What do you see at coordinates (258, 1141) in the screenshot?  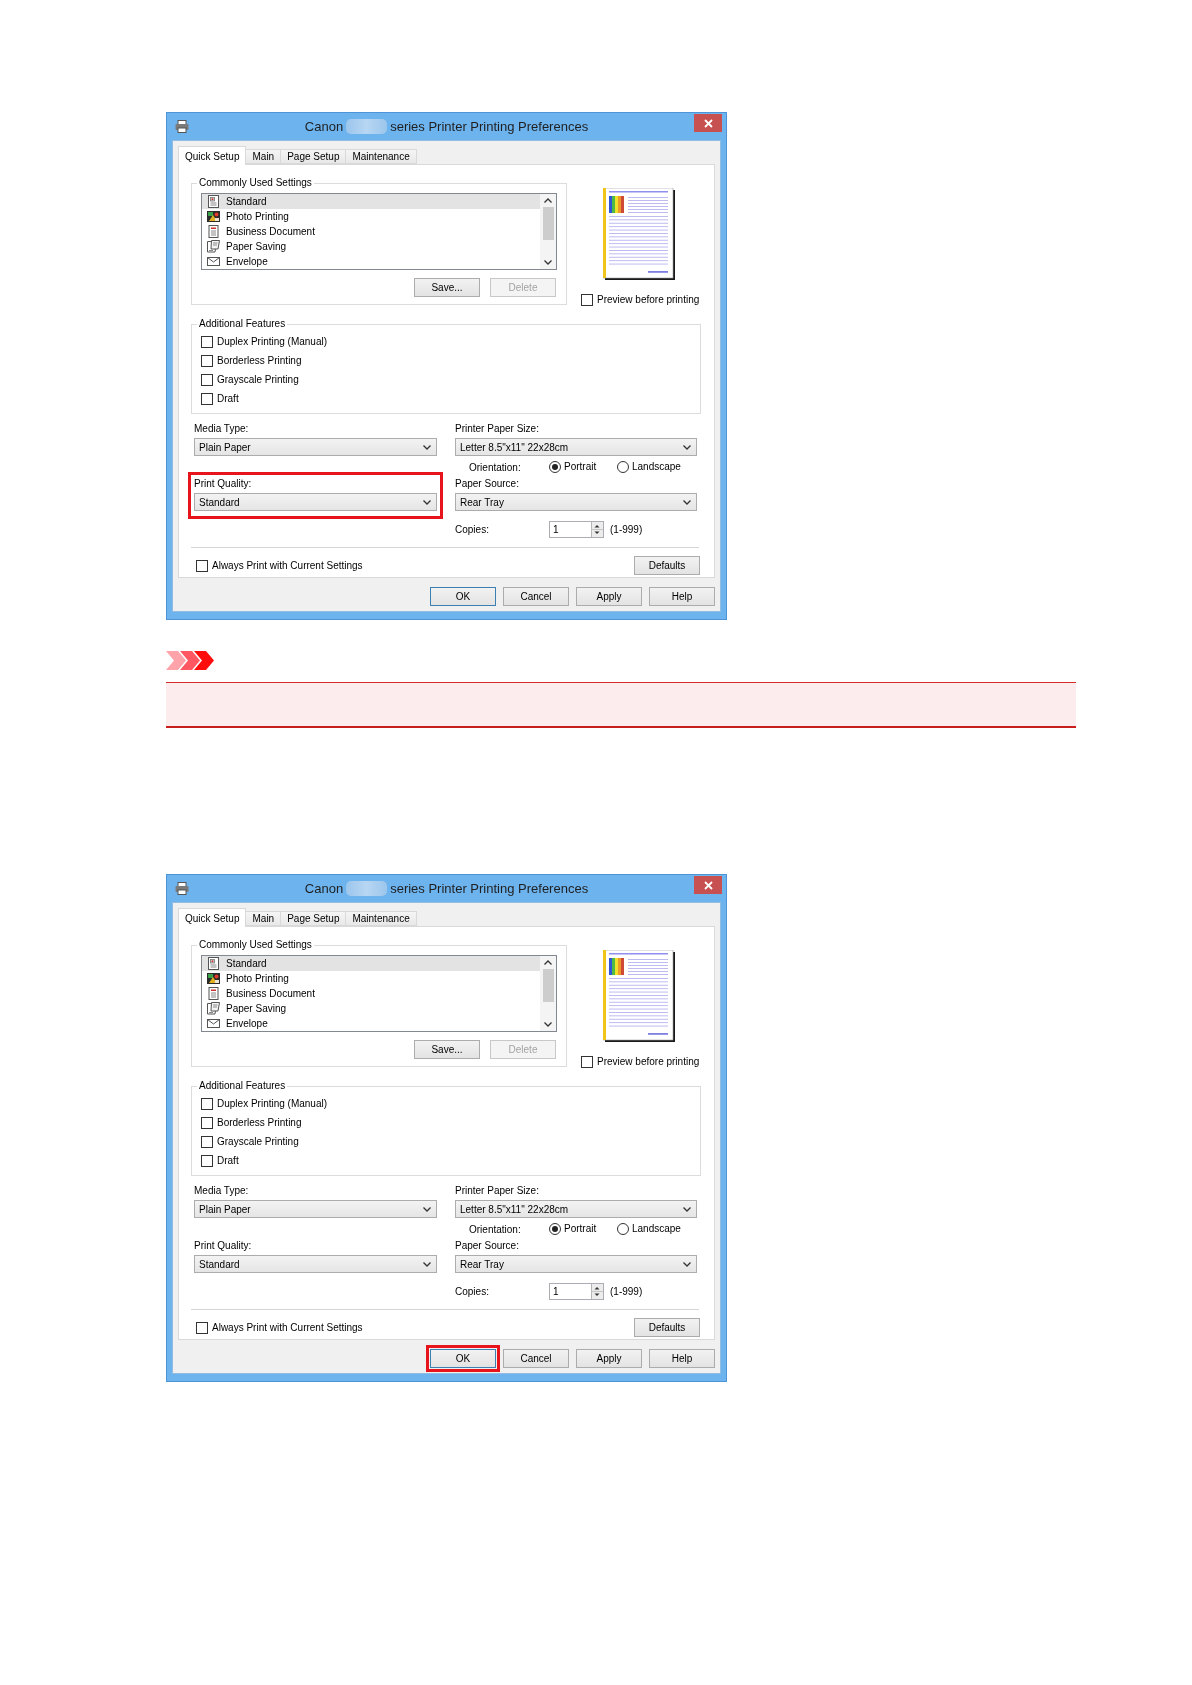 I see `checkbox-label: Grayscale Printing` at bounding box center [258, 1141].